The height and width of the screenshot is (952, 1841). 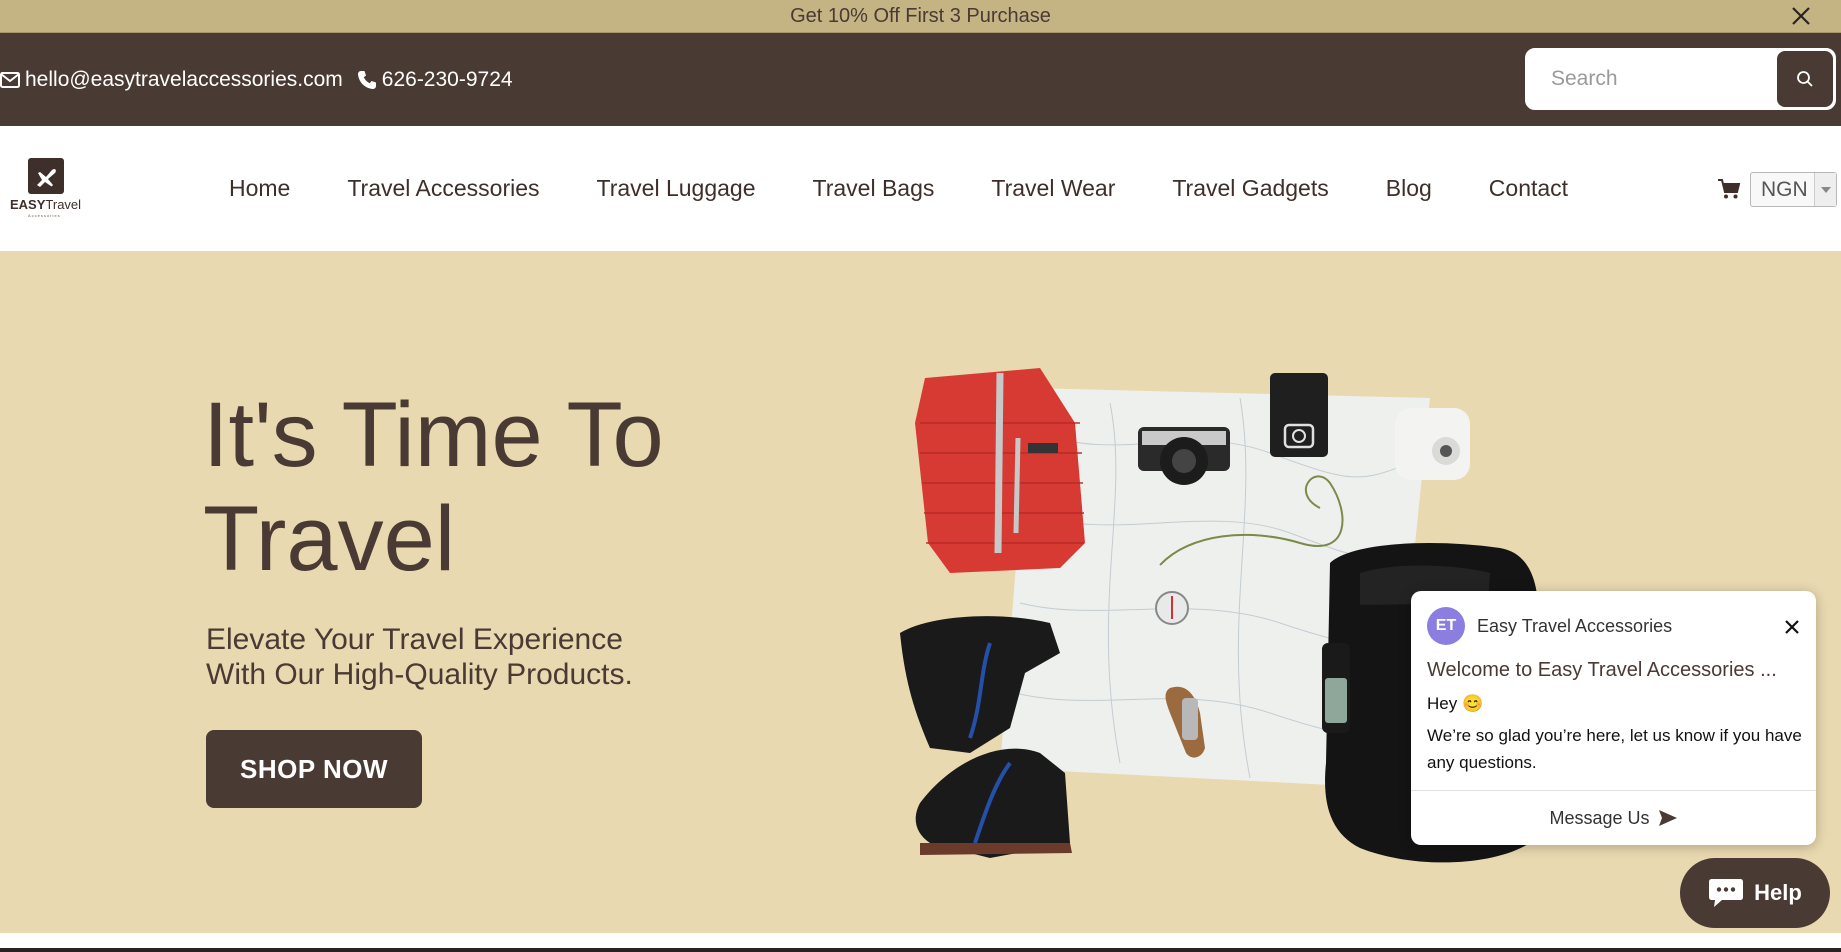 What do you see at coordinates (874, 188) in the screenshot?
I see `nav-item-travel-bags: Travel Bags` at bounding box center [874, 188].